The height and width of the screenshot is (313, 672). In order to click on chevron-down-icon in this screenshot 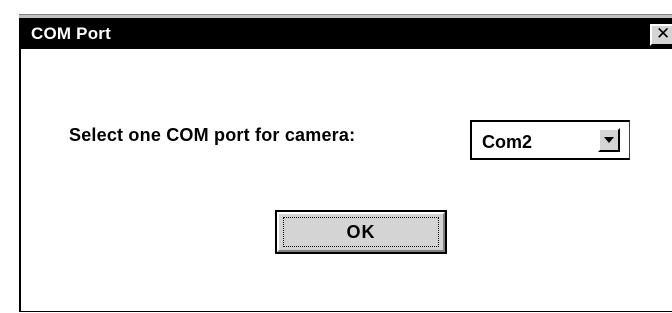, I will do `click(609, 140)`.